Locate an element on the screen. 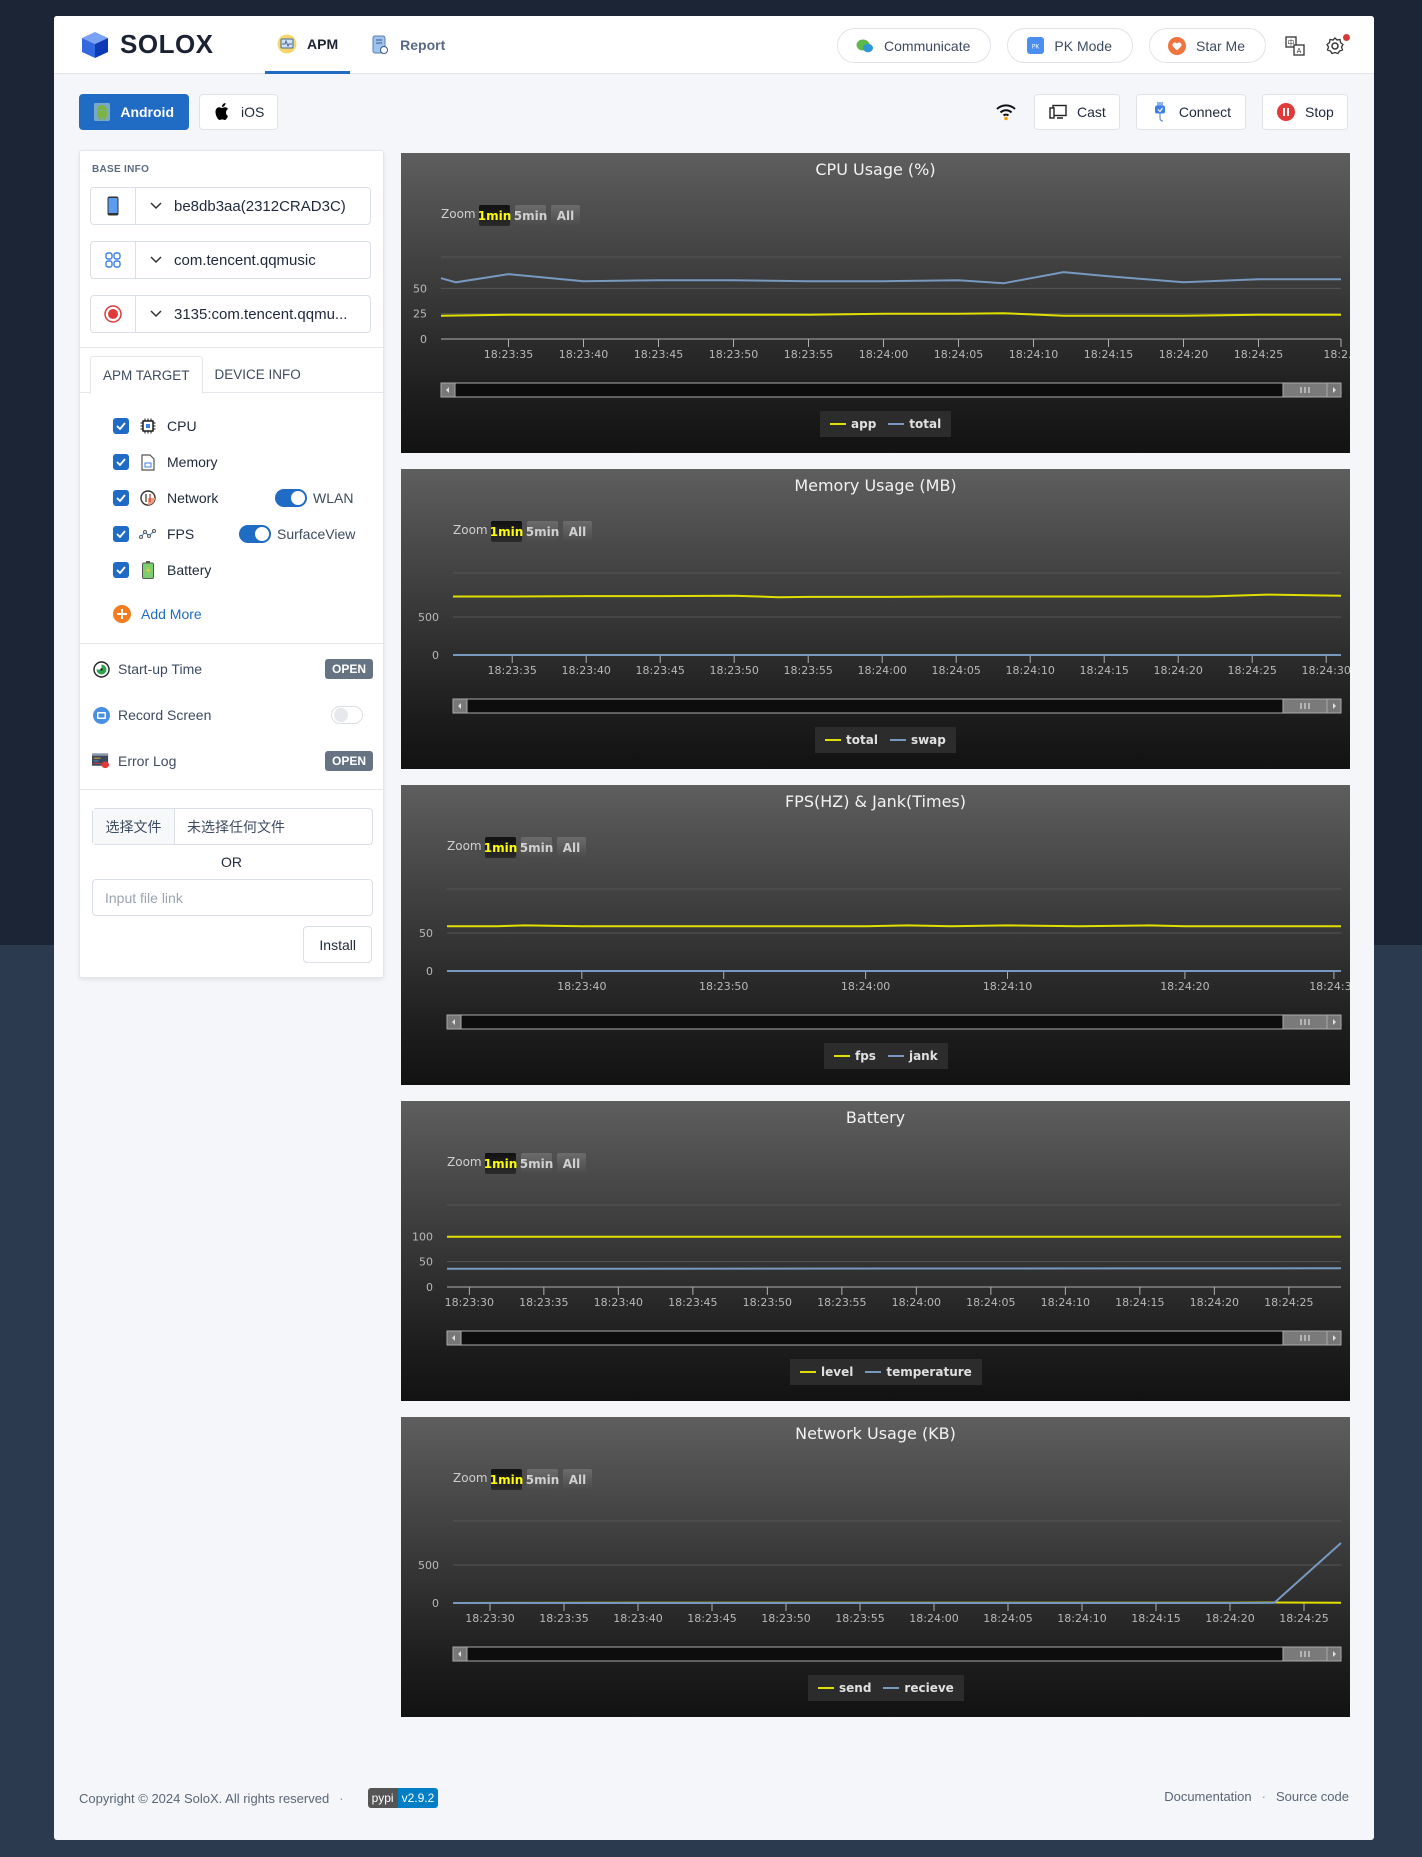 This screenshot has height=1857, width=1422. target-network: Network is located at coordinates (165, 498).